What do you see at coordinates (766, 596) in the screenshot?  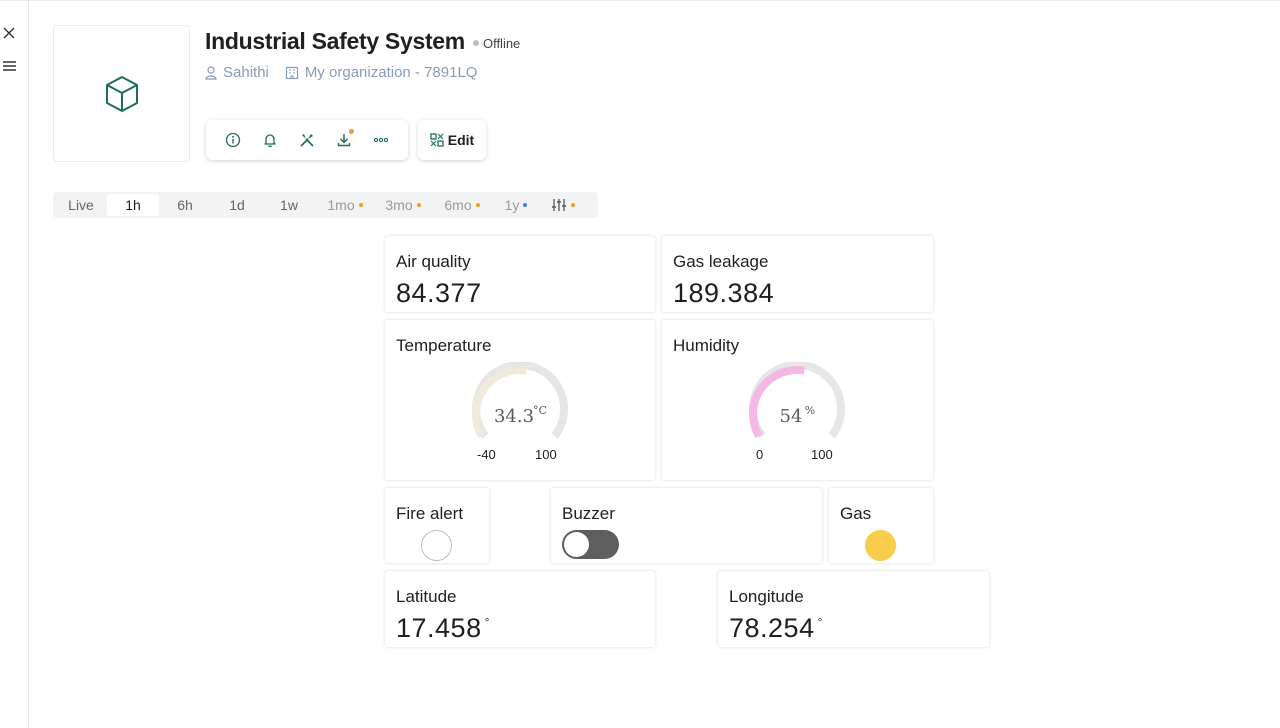 I see `widget-label: Longitude` at bounding box center [766, 596].